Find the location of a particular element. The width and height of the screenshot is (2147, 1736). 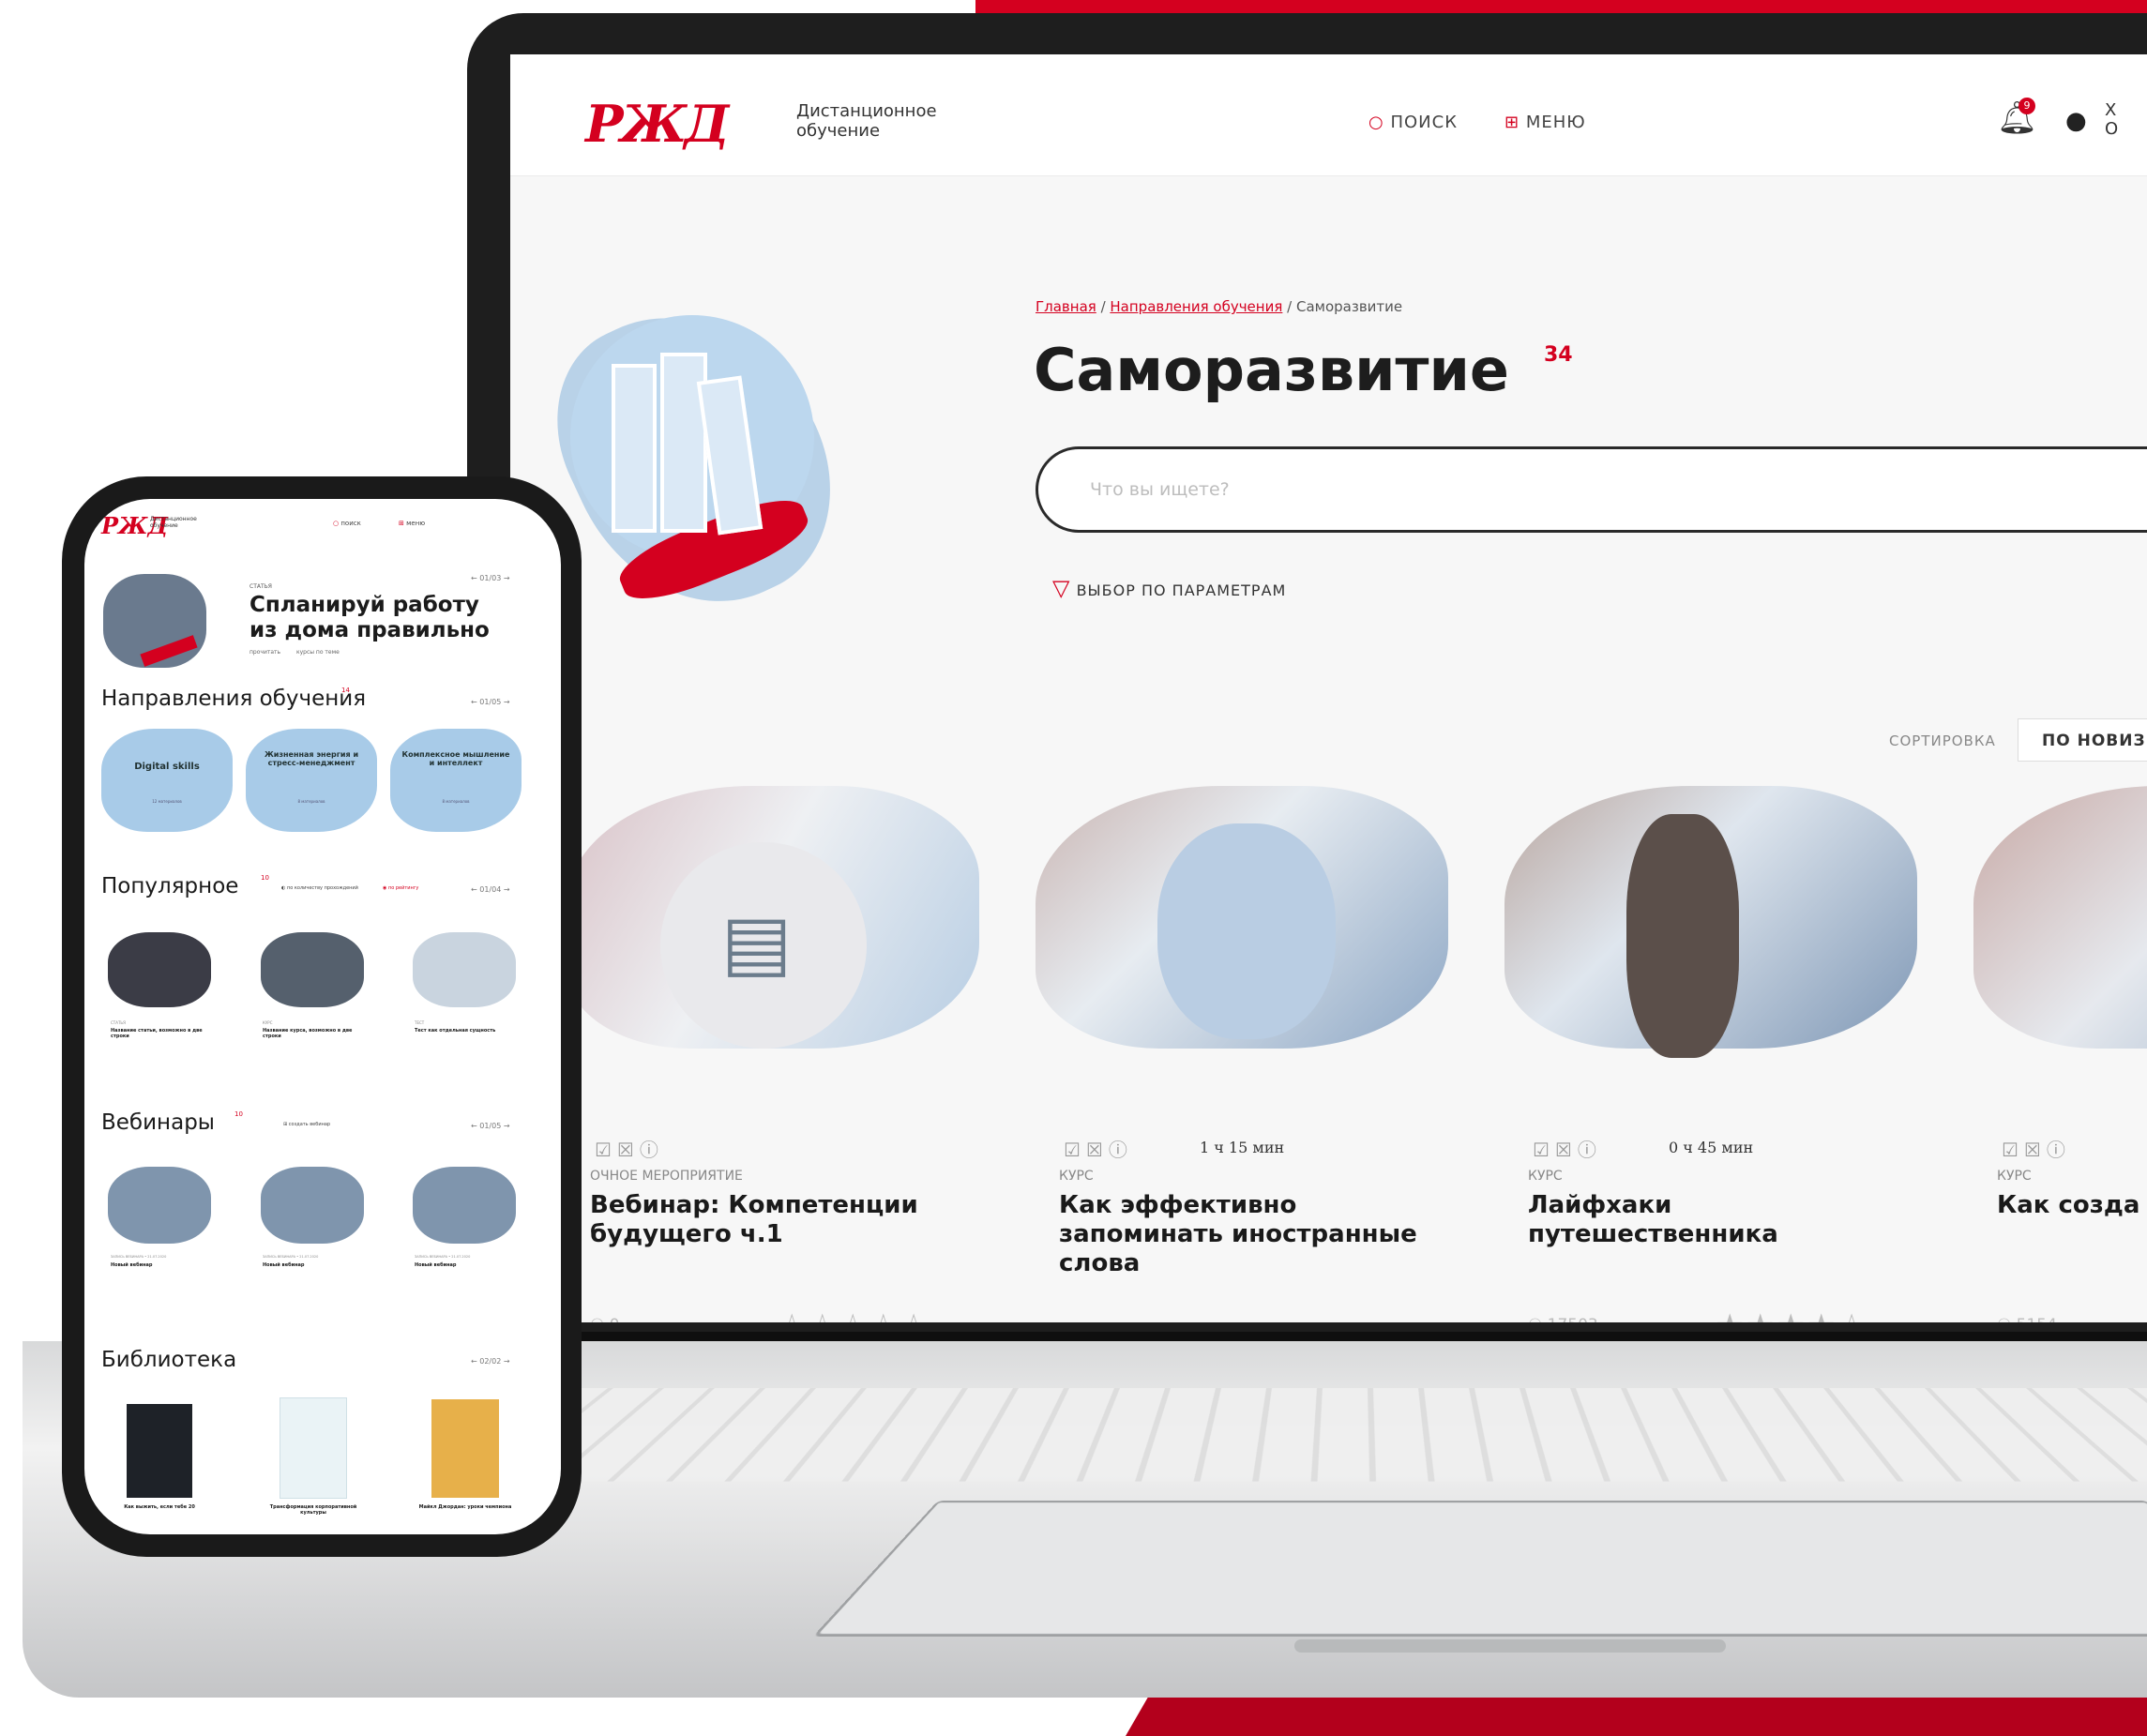

card-duration: 1 ч 15 мин is located at coordinates (1242, 1147).